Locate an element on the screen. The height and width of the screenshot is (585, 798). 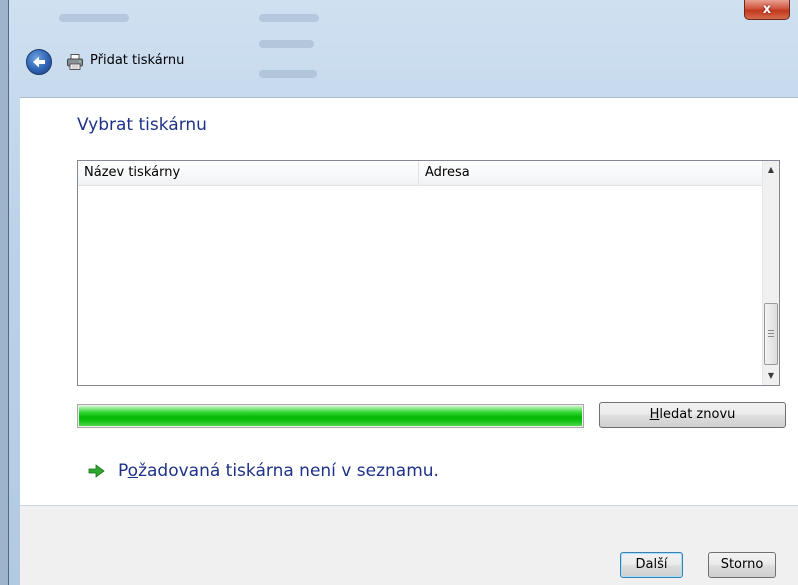
back-button is located at coordinates (39, 62).